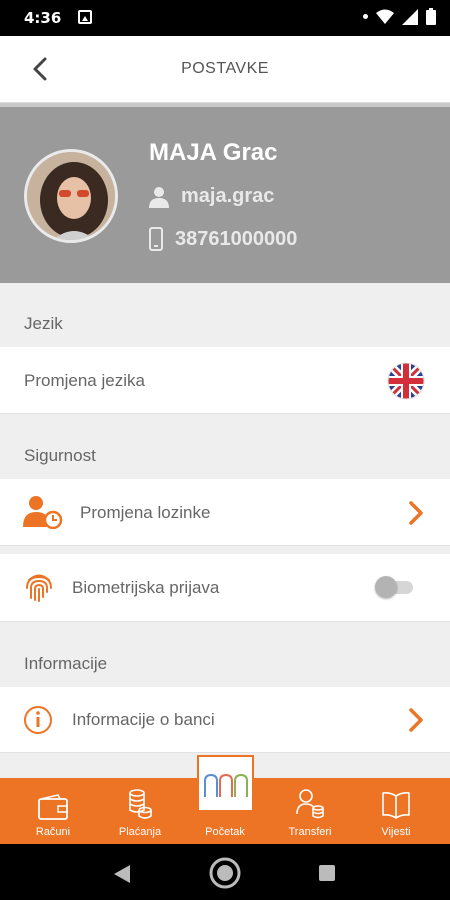 The image size is (450, 900). What do you see at coordinates (213, 152) in the screenshot?
I see `profile-name: MAJA Grac` at bounding box center [213, 152].